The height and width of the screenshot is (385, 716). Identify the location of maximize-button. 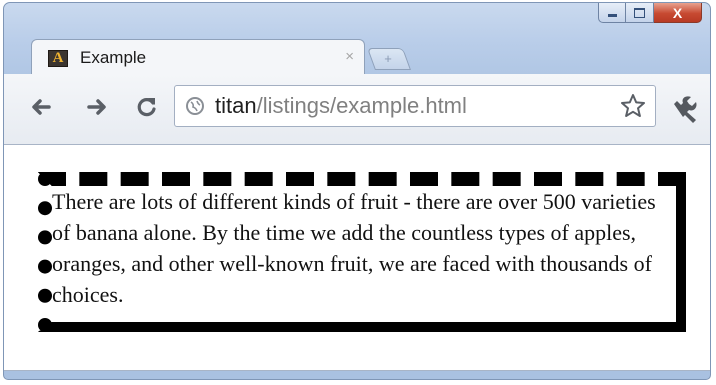
(640, 13).